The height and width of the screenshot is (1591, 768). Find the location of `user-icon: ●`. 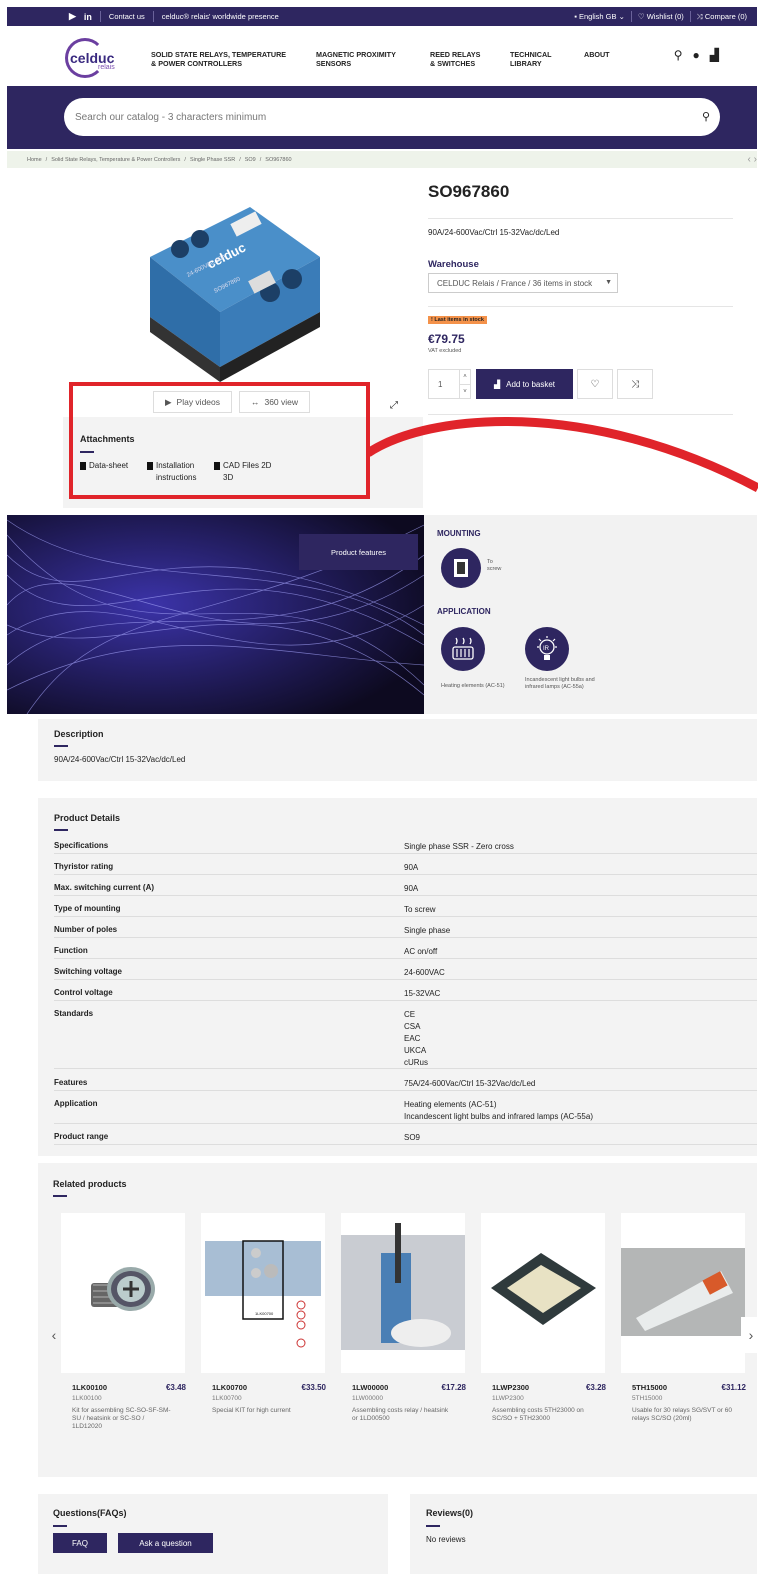

user-icon: ● is located at coordinates (696, 55).